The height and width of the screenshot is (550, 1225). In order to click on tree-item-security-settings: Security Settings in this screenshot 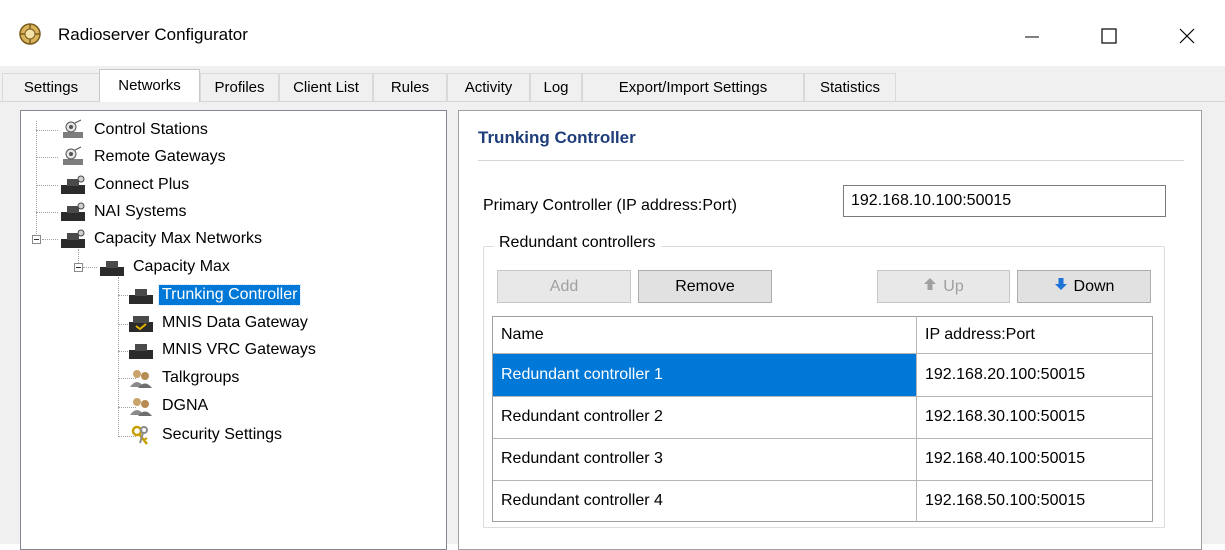, I will do `click(206, 435)`.